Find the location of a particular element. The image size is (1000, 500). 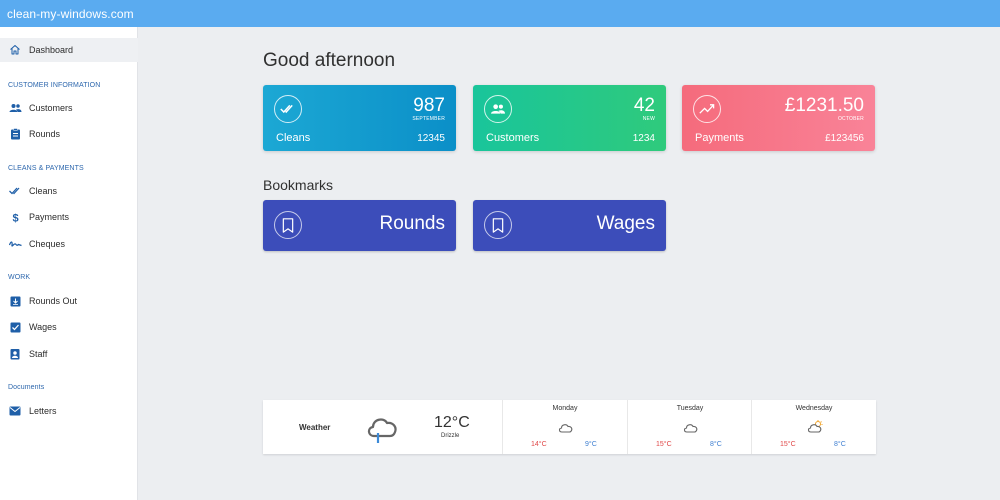

sidebar-item-label: Dashboard is located at coordinates (51, 50).